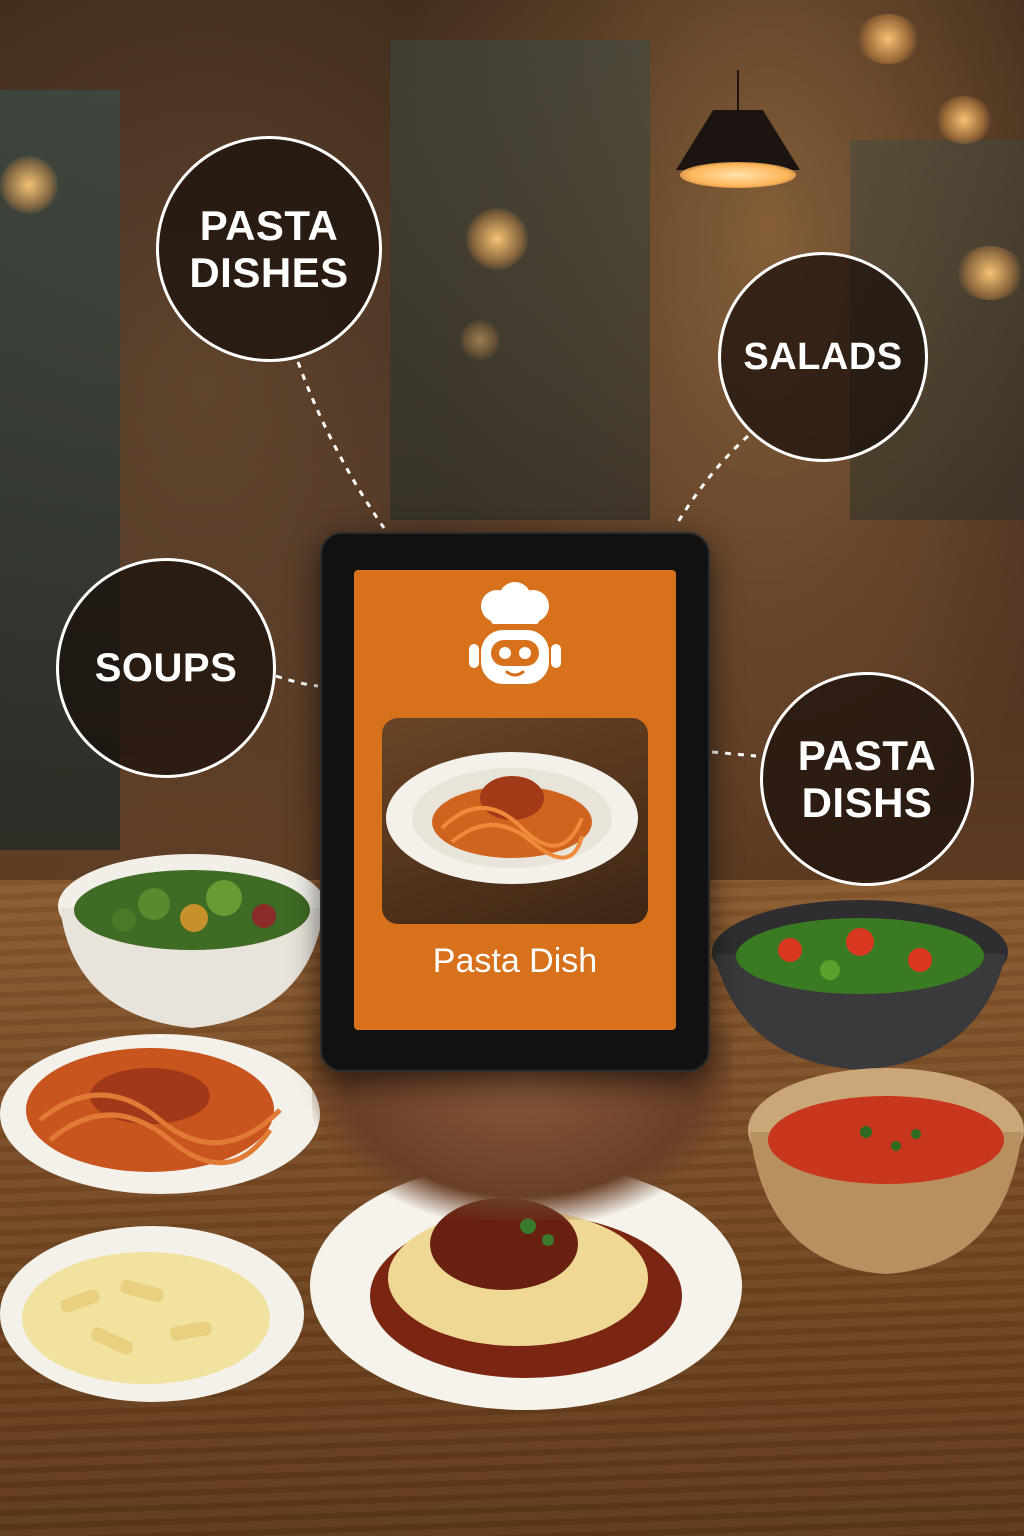  I want to click on chef-robot-icon, so click(515, 633).